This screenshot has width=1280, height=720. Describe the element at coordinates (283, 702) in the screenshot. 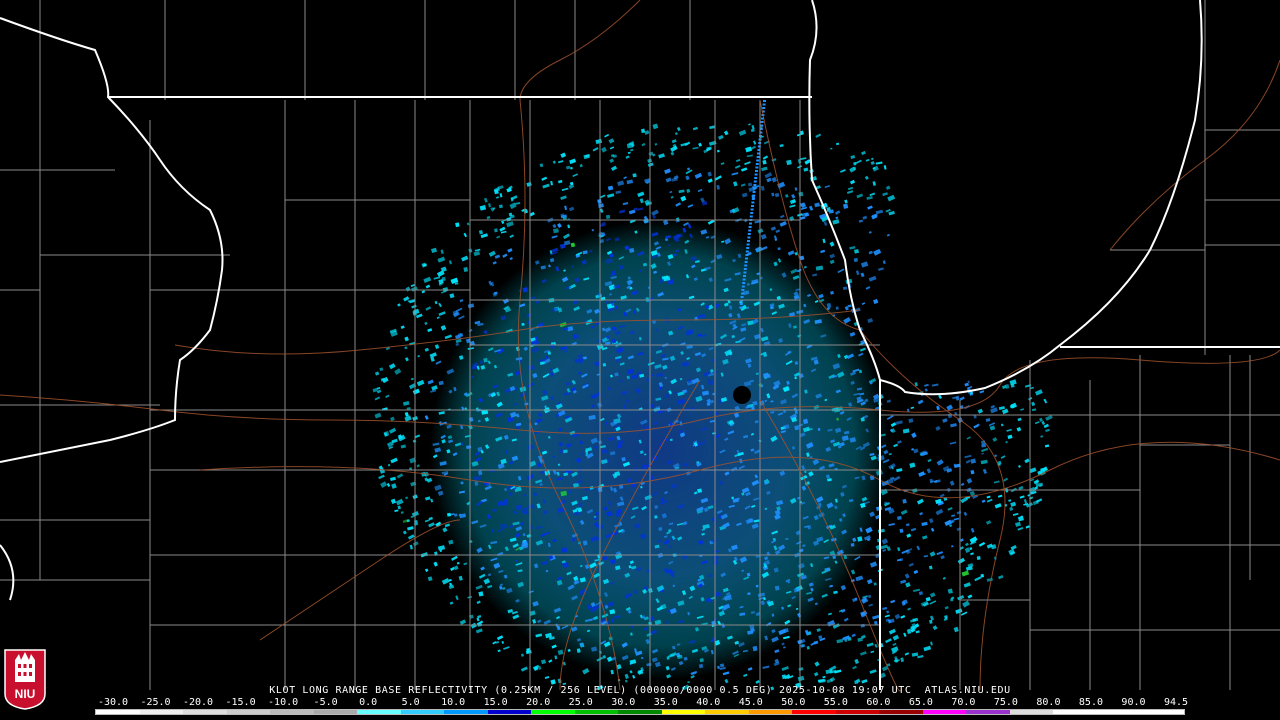

I see `colorbar-label: -10.0` at that location.